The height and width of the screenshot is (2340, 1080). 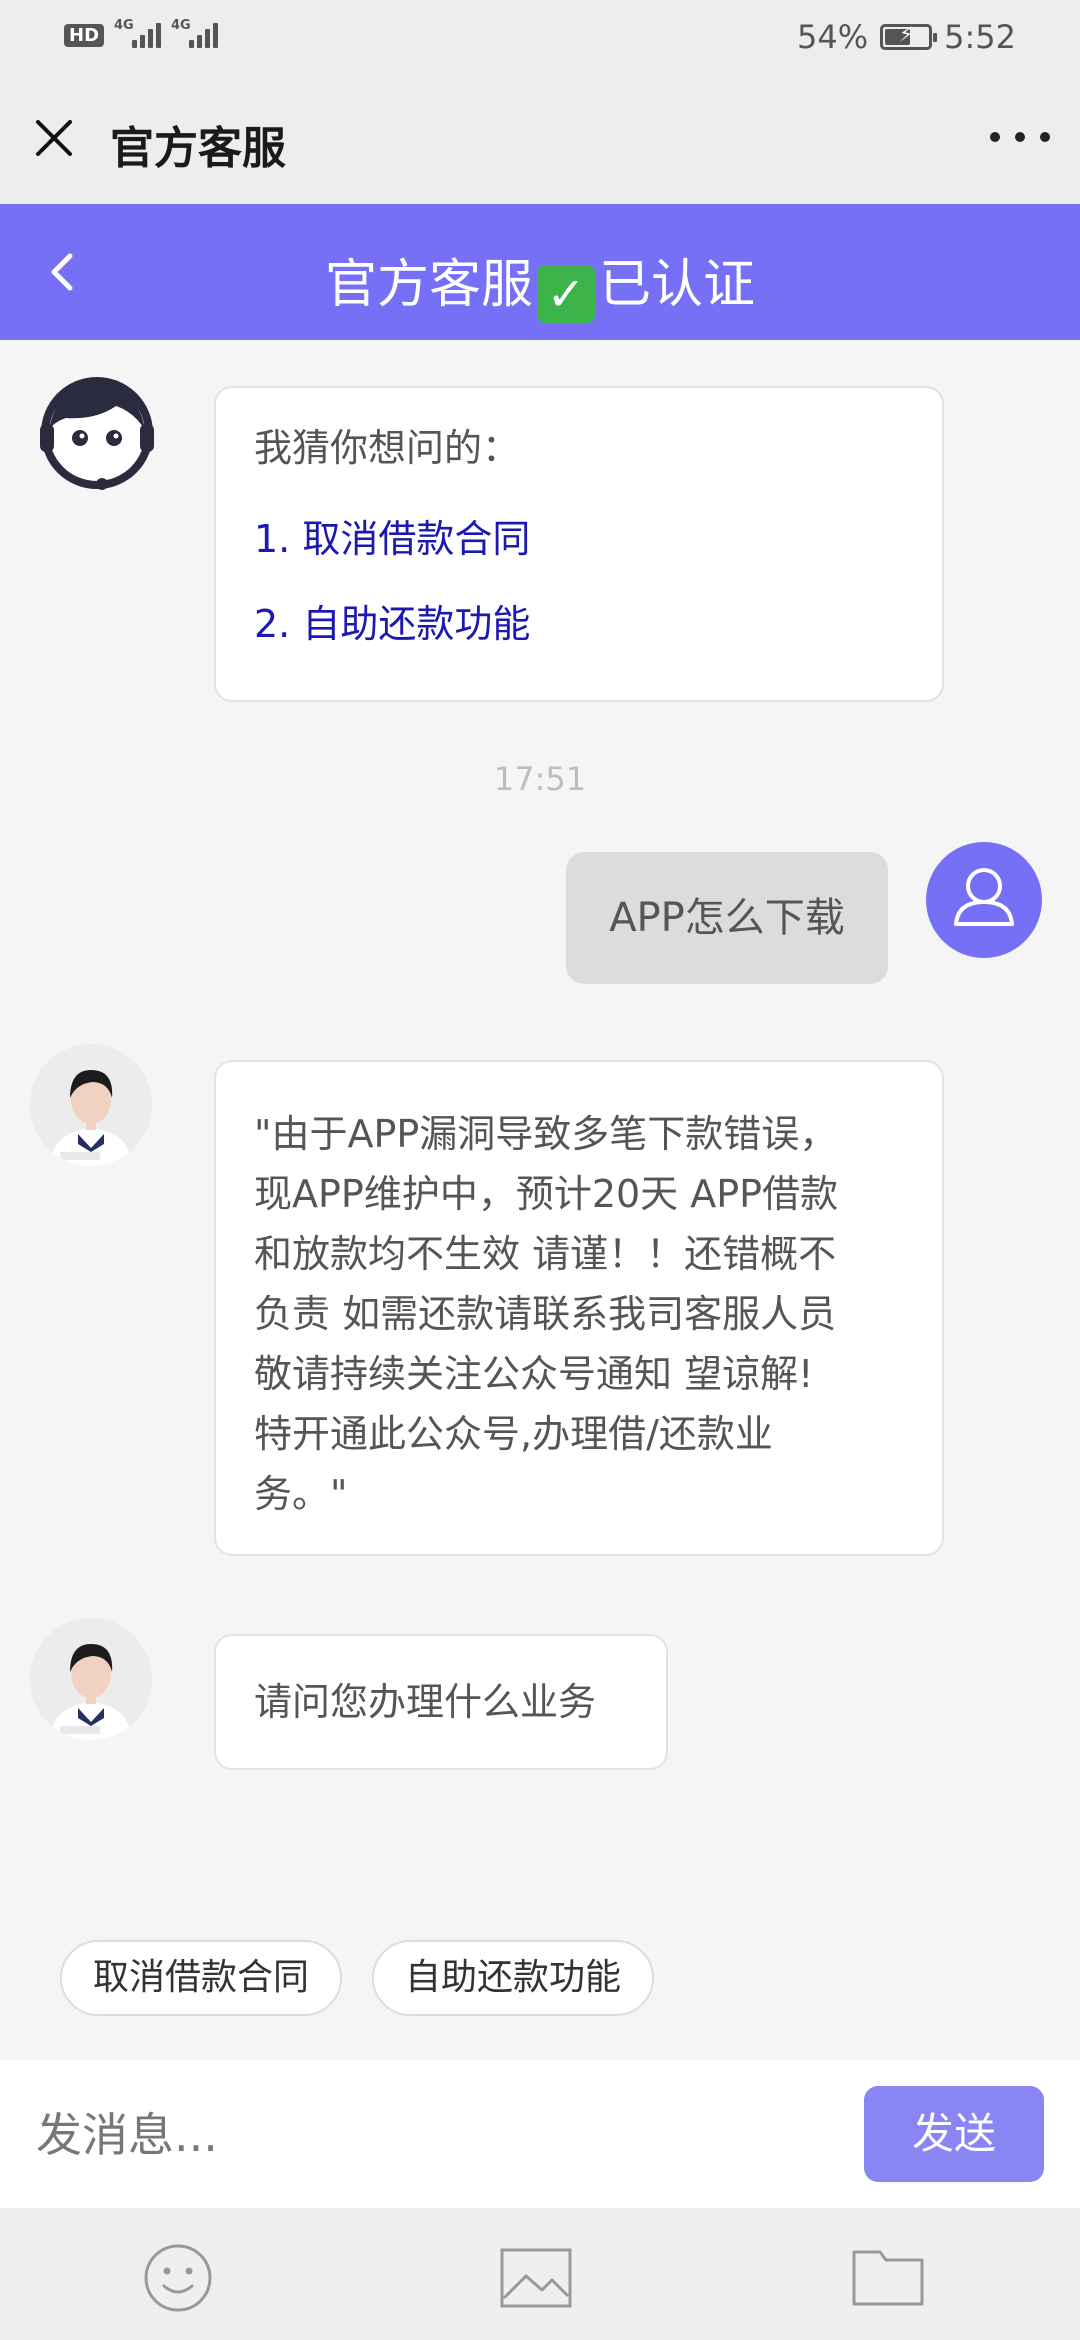 What do you see at coordinates (579, 620) in the screenshot?
I see `suggest-link-self-repay: 2. 自助还款功能` at bounding box center [579, 620].